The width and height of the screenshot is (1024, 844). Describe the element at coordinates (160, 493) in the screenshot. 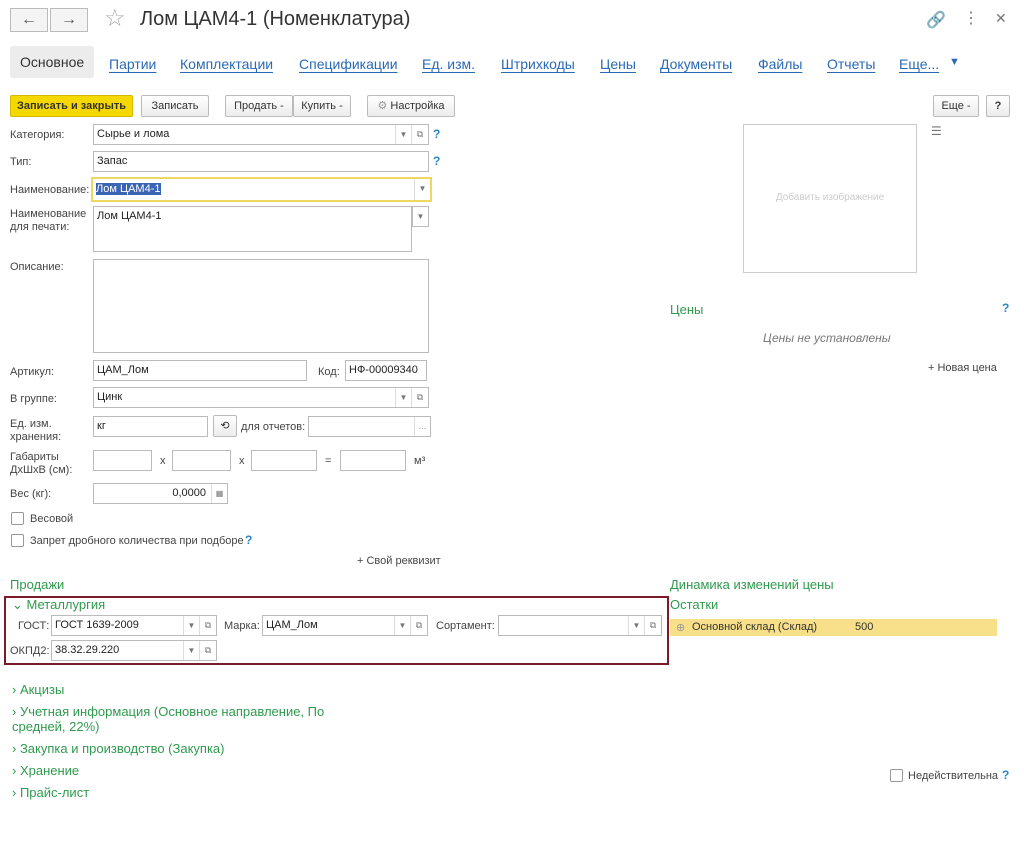

I see `weight-field: 0,0000 ▦` at that location.